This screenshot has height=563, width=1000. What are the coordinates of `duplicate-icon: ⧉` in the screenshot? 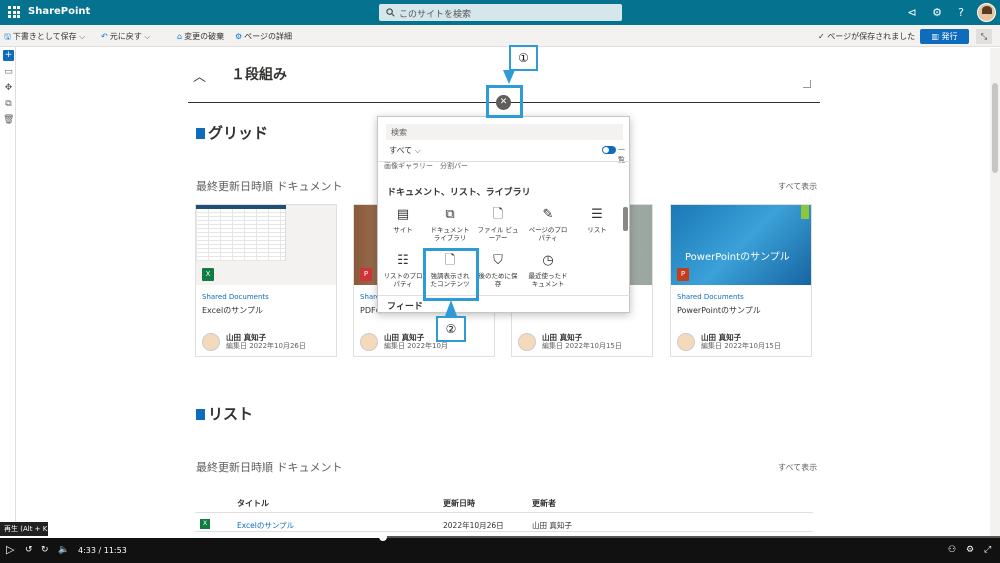 It's located at (8, 104).